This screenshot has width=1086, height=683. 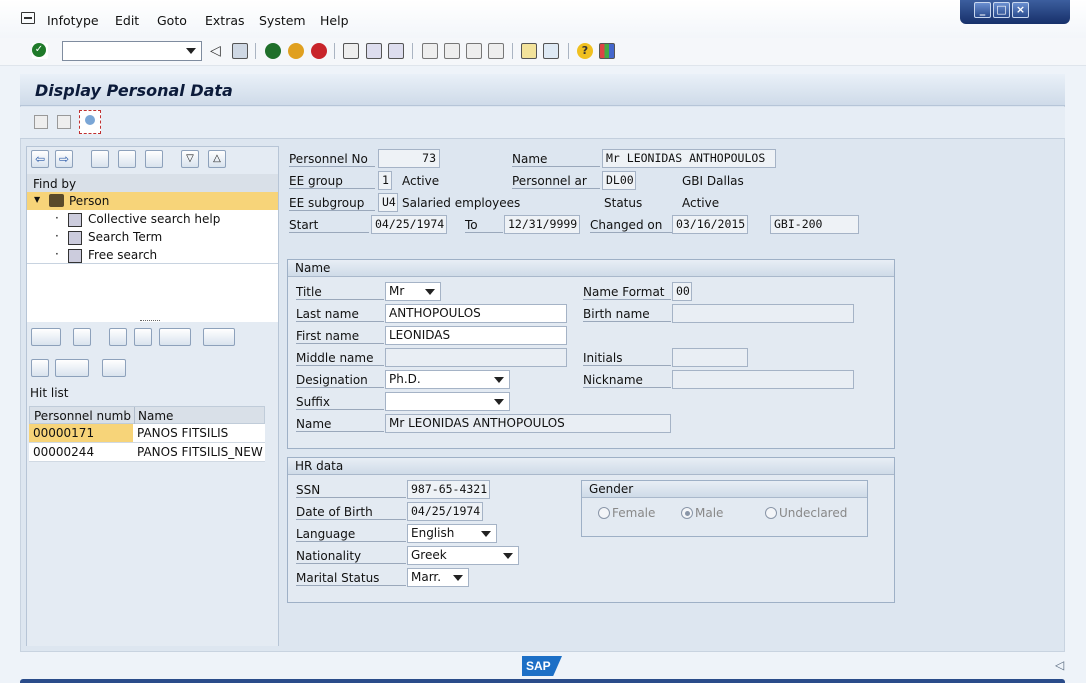 What do you see at coordinates (240, 51) in the screenshot?
I see `save-icon` at bounding box center [240, 51].